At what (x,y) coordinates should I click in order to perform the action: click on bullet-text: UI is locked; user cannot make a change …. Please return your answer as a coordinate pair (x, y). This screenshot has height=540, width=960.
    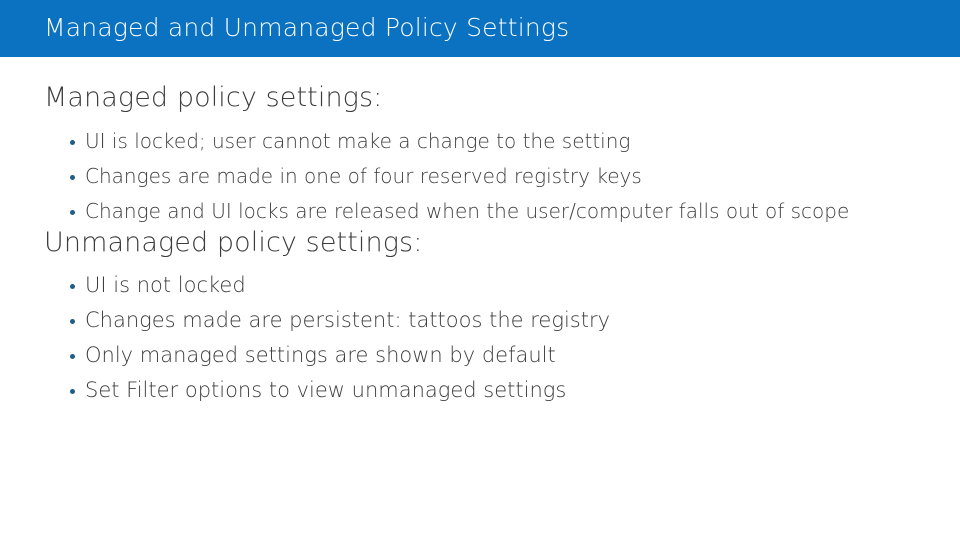
    Looking at the image, I should click on (358, 141).